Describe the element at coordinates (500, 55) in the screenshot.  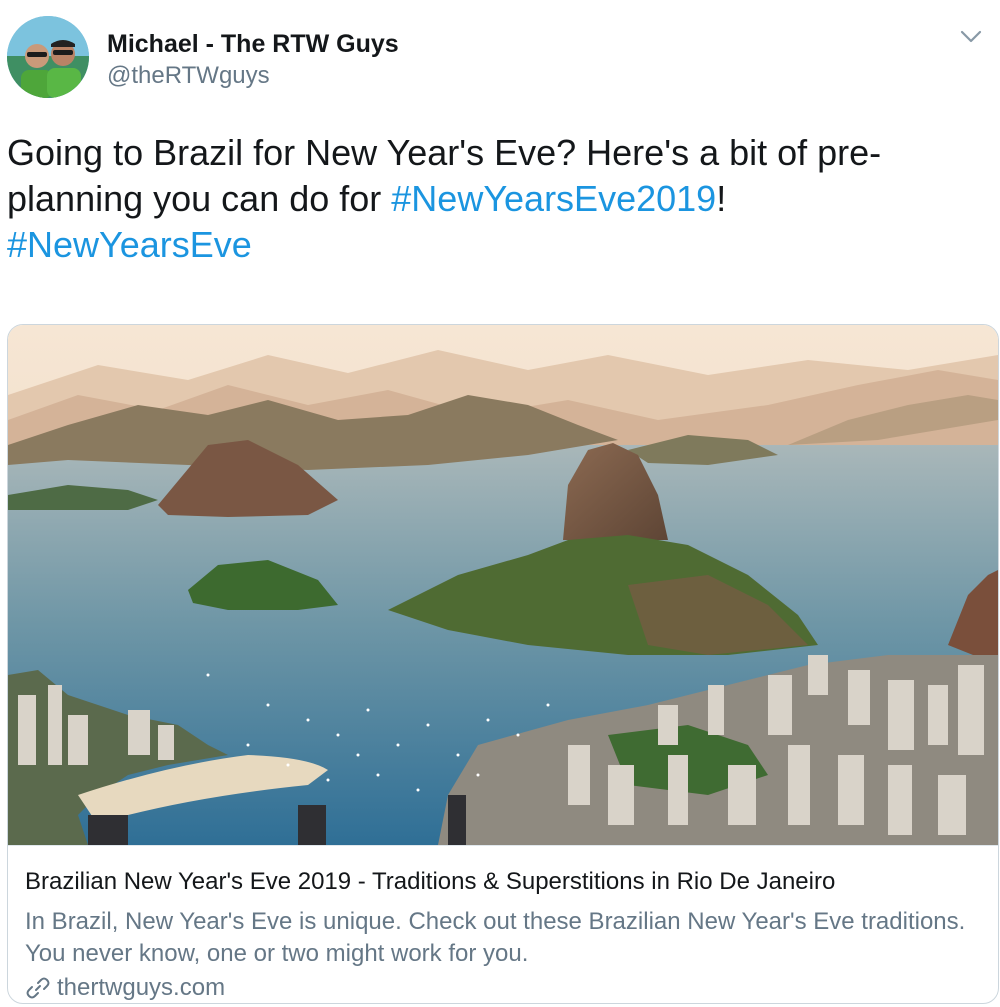
I see `tweet-header: Michael - The RTW Guys @theRTWguys` at that location.